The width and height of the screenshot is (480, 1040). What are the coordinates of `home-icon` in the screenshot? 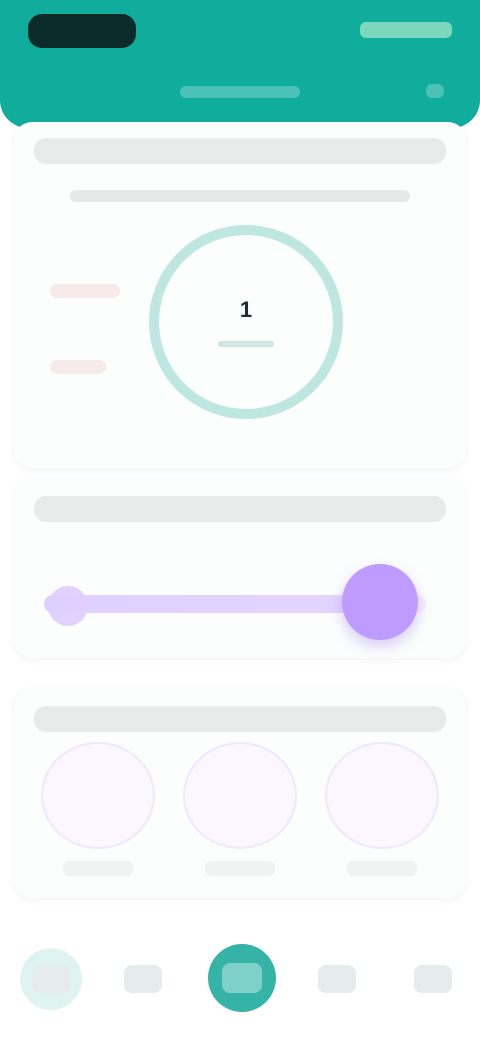 It's located at (51, 979).